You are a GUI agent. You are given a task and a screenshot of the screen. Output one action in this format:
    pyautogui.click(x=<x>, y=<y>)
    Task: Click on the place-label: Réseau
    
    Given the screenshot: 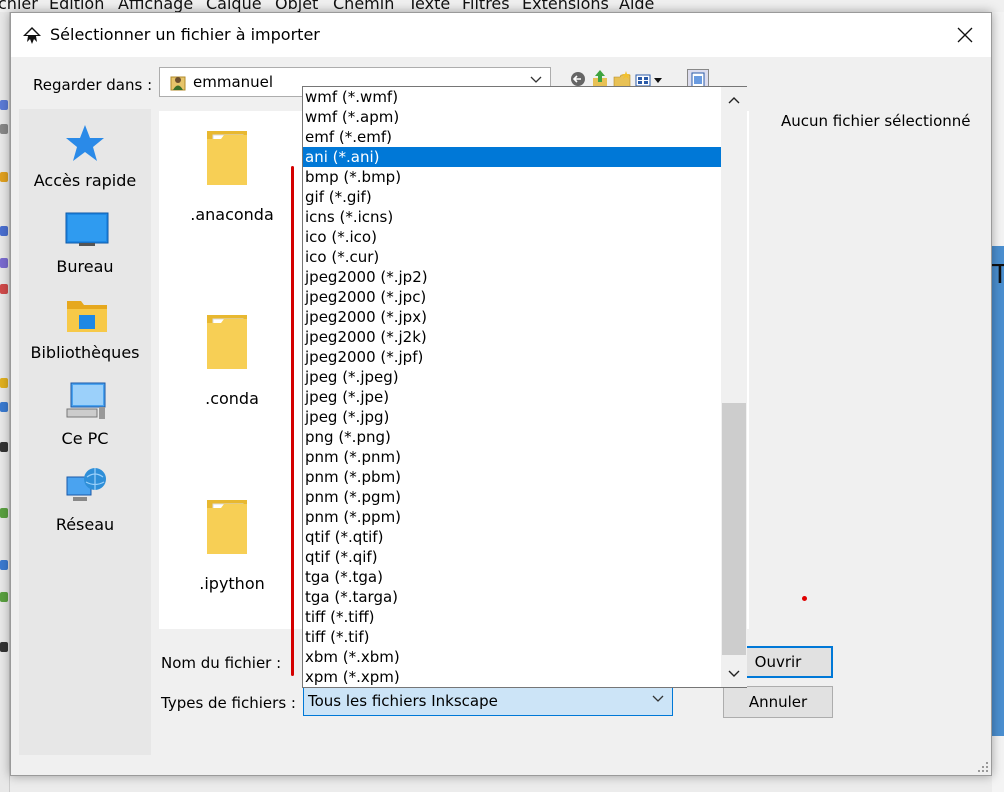 What is the action you would take?
    pyautogui.click(x=85, y=524)
    